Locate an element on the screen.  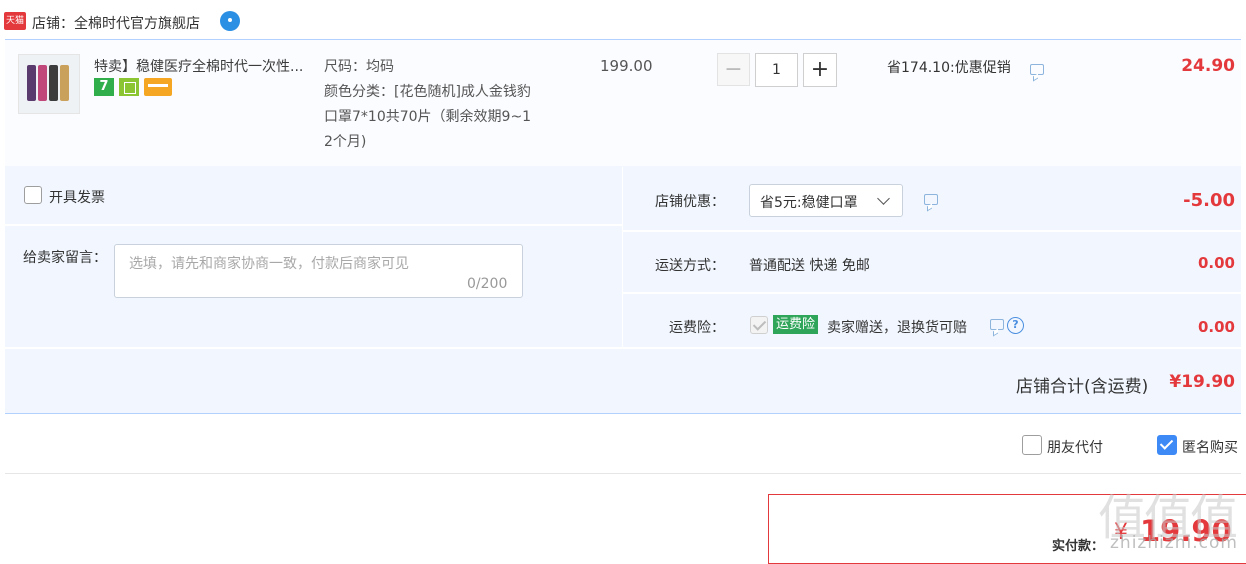
help-icon: ? is located at coordinates (1015, 325).